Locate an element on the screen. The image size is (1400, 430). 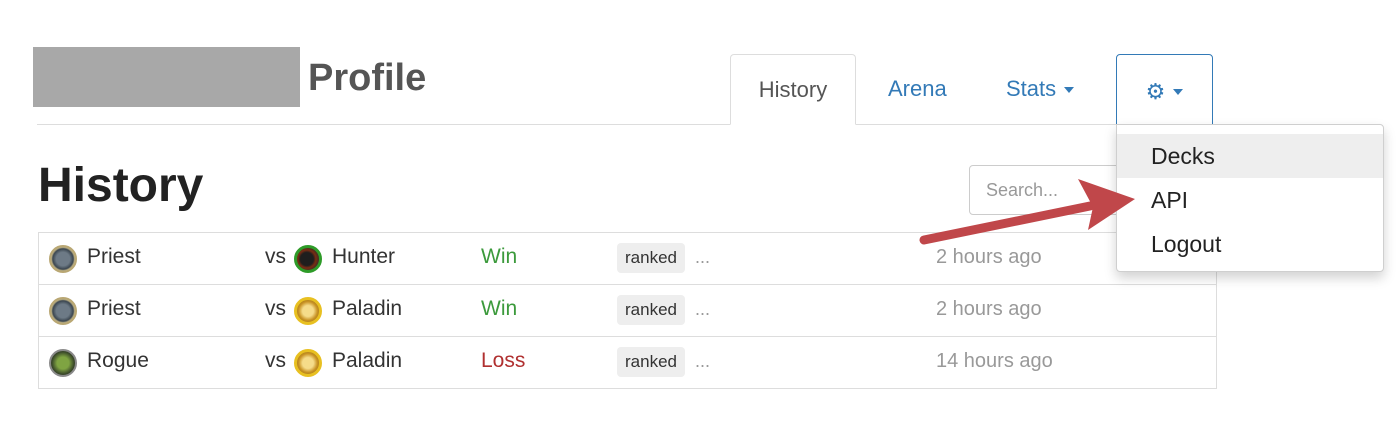
player-class: Rogue is located at coordinates (118, 360).